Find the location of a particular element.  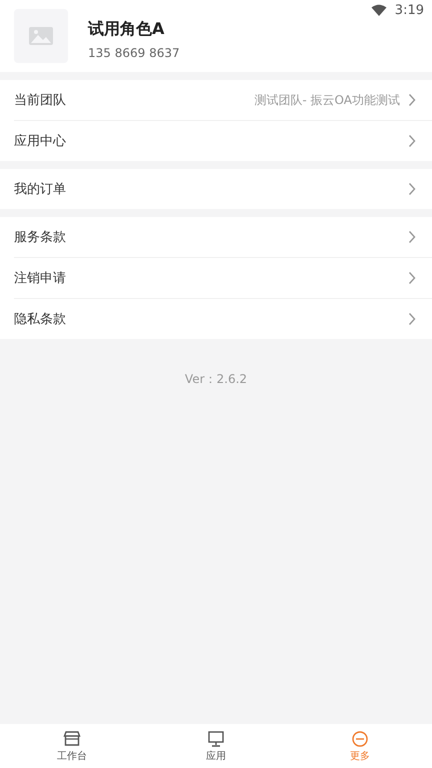

monitor-icon is located at coordinates (216, 739).